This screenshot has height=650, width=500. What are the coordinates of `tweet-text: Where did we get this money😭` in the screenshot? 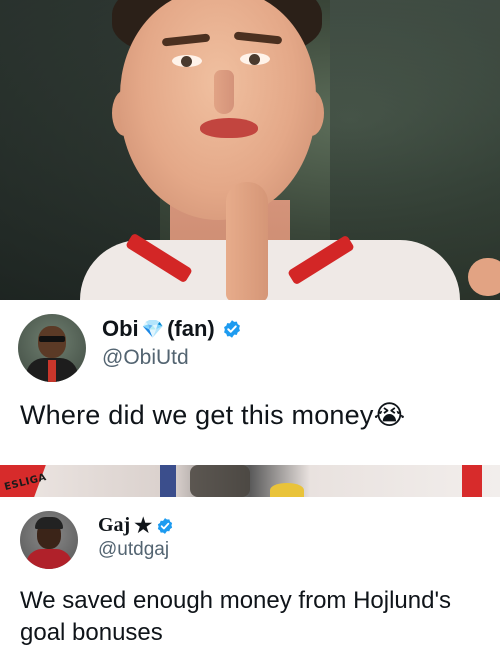 It's located at (212, 415).